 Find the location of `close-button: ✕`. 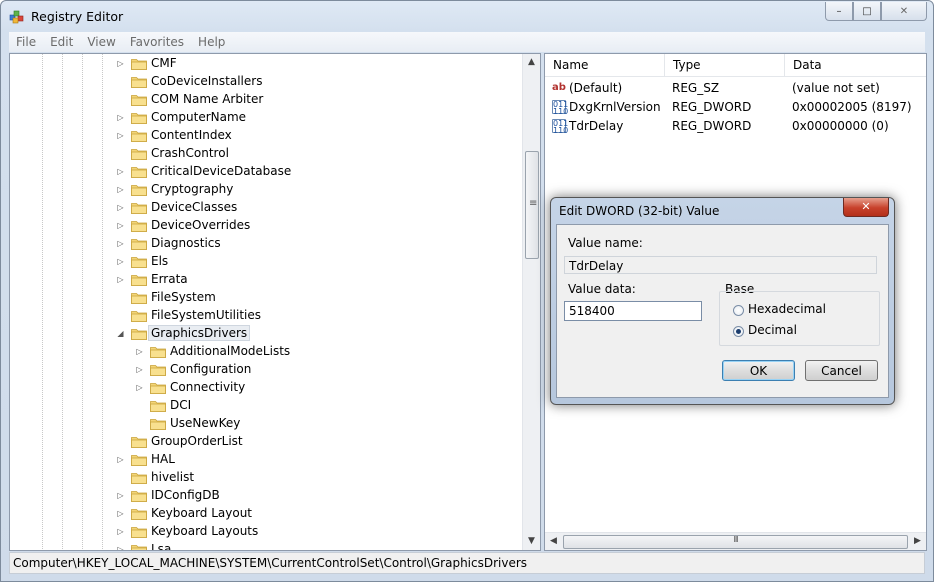

close-button: ✕ is located at coordinates (904, 11).